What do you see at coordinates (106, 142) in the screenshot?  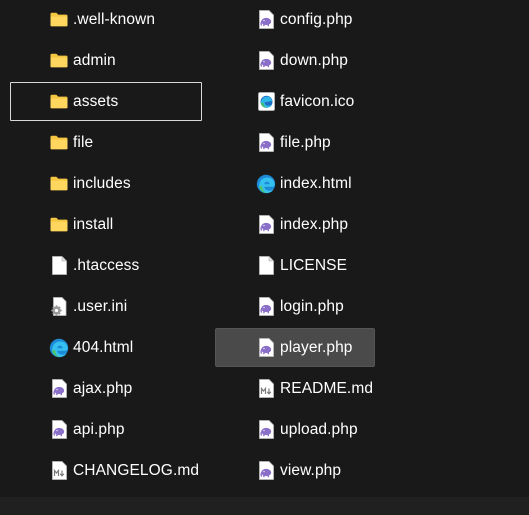 I see `file-item-file: file` at bounding box center [106, 142].